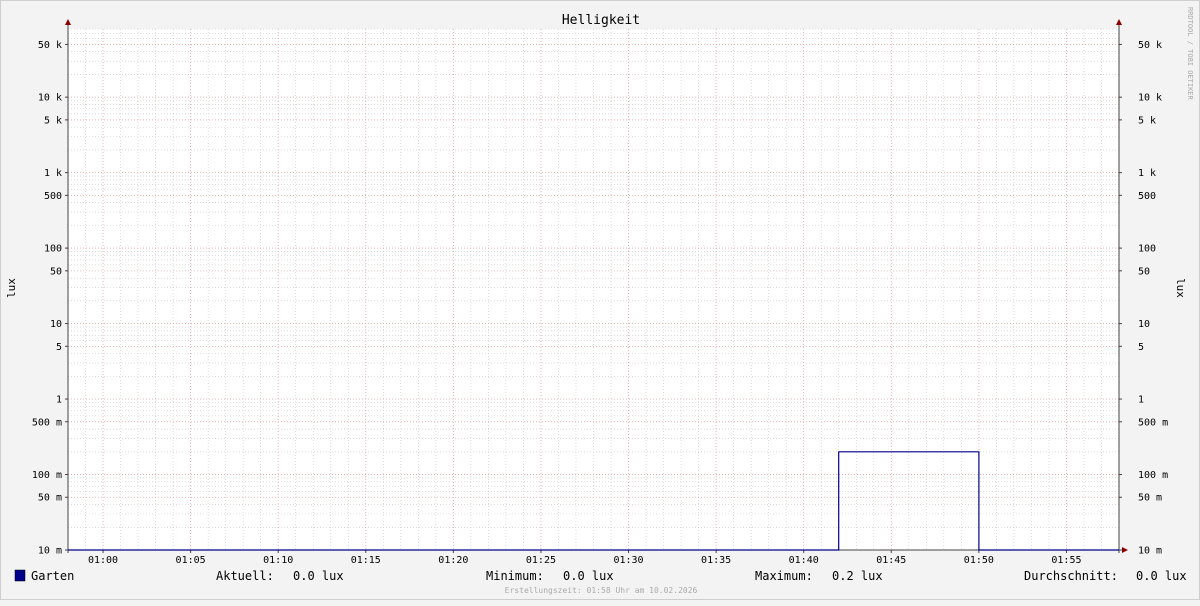  What do you see at coordinates (1119, 22) in the screenshot?
I see `y-axis-arrow-right` at bounding box center [1119, 22].